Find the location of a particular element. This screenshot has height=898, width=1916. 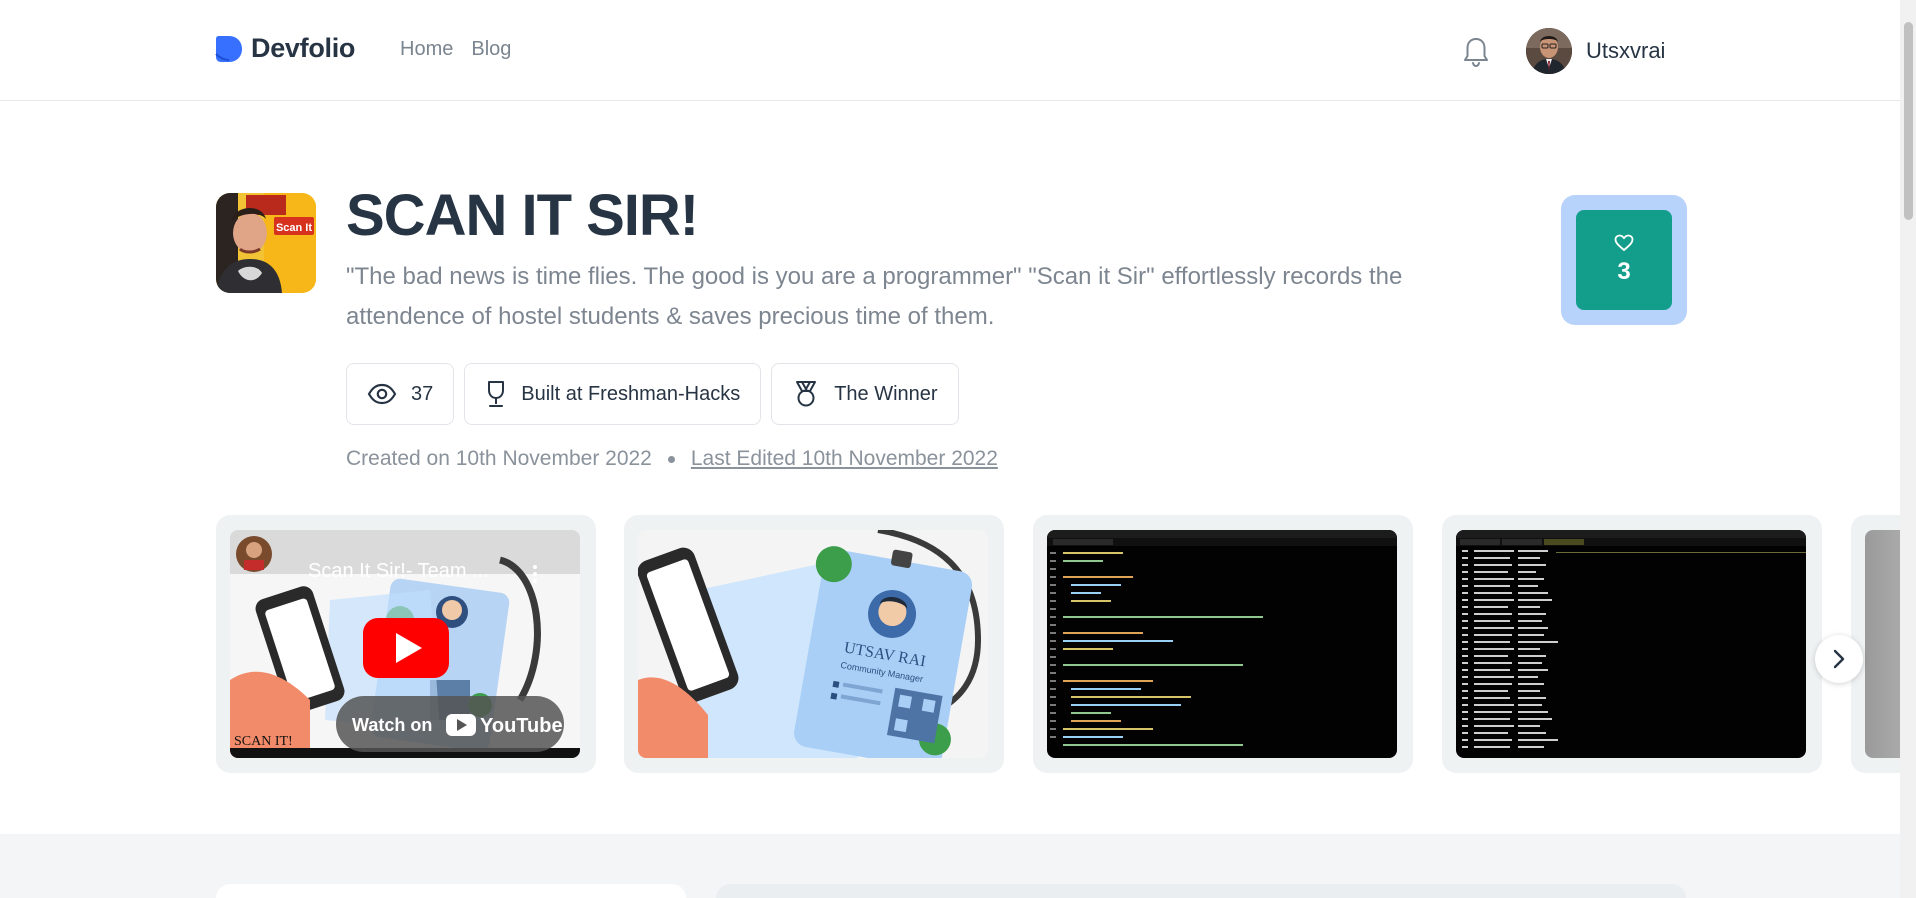

views-count: 37 is located at coordinates (422, 393).